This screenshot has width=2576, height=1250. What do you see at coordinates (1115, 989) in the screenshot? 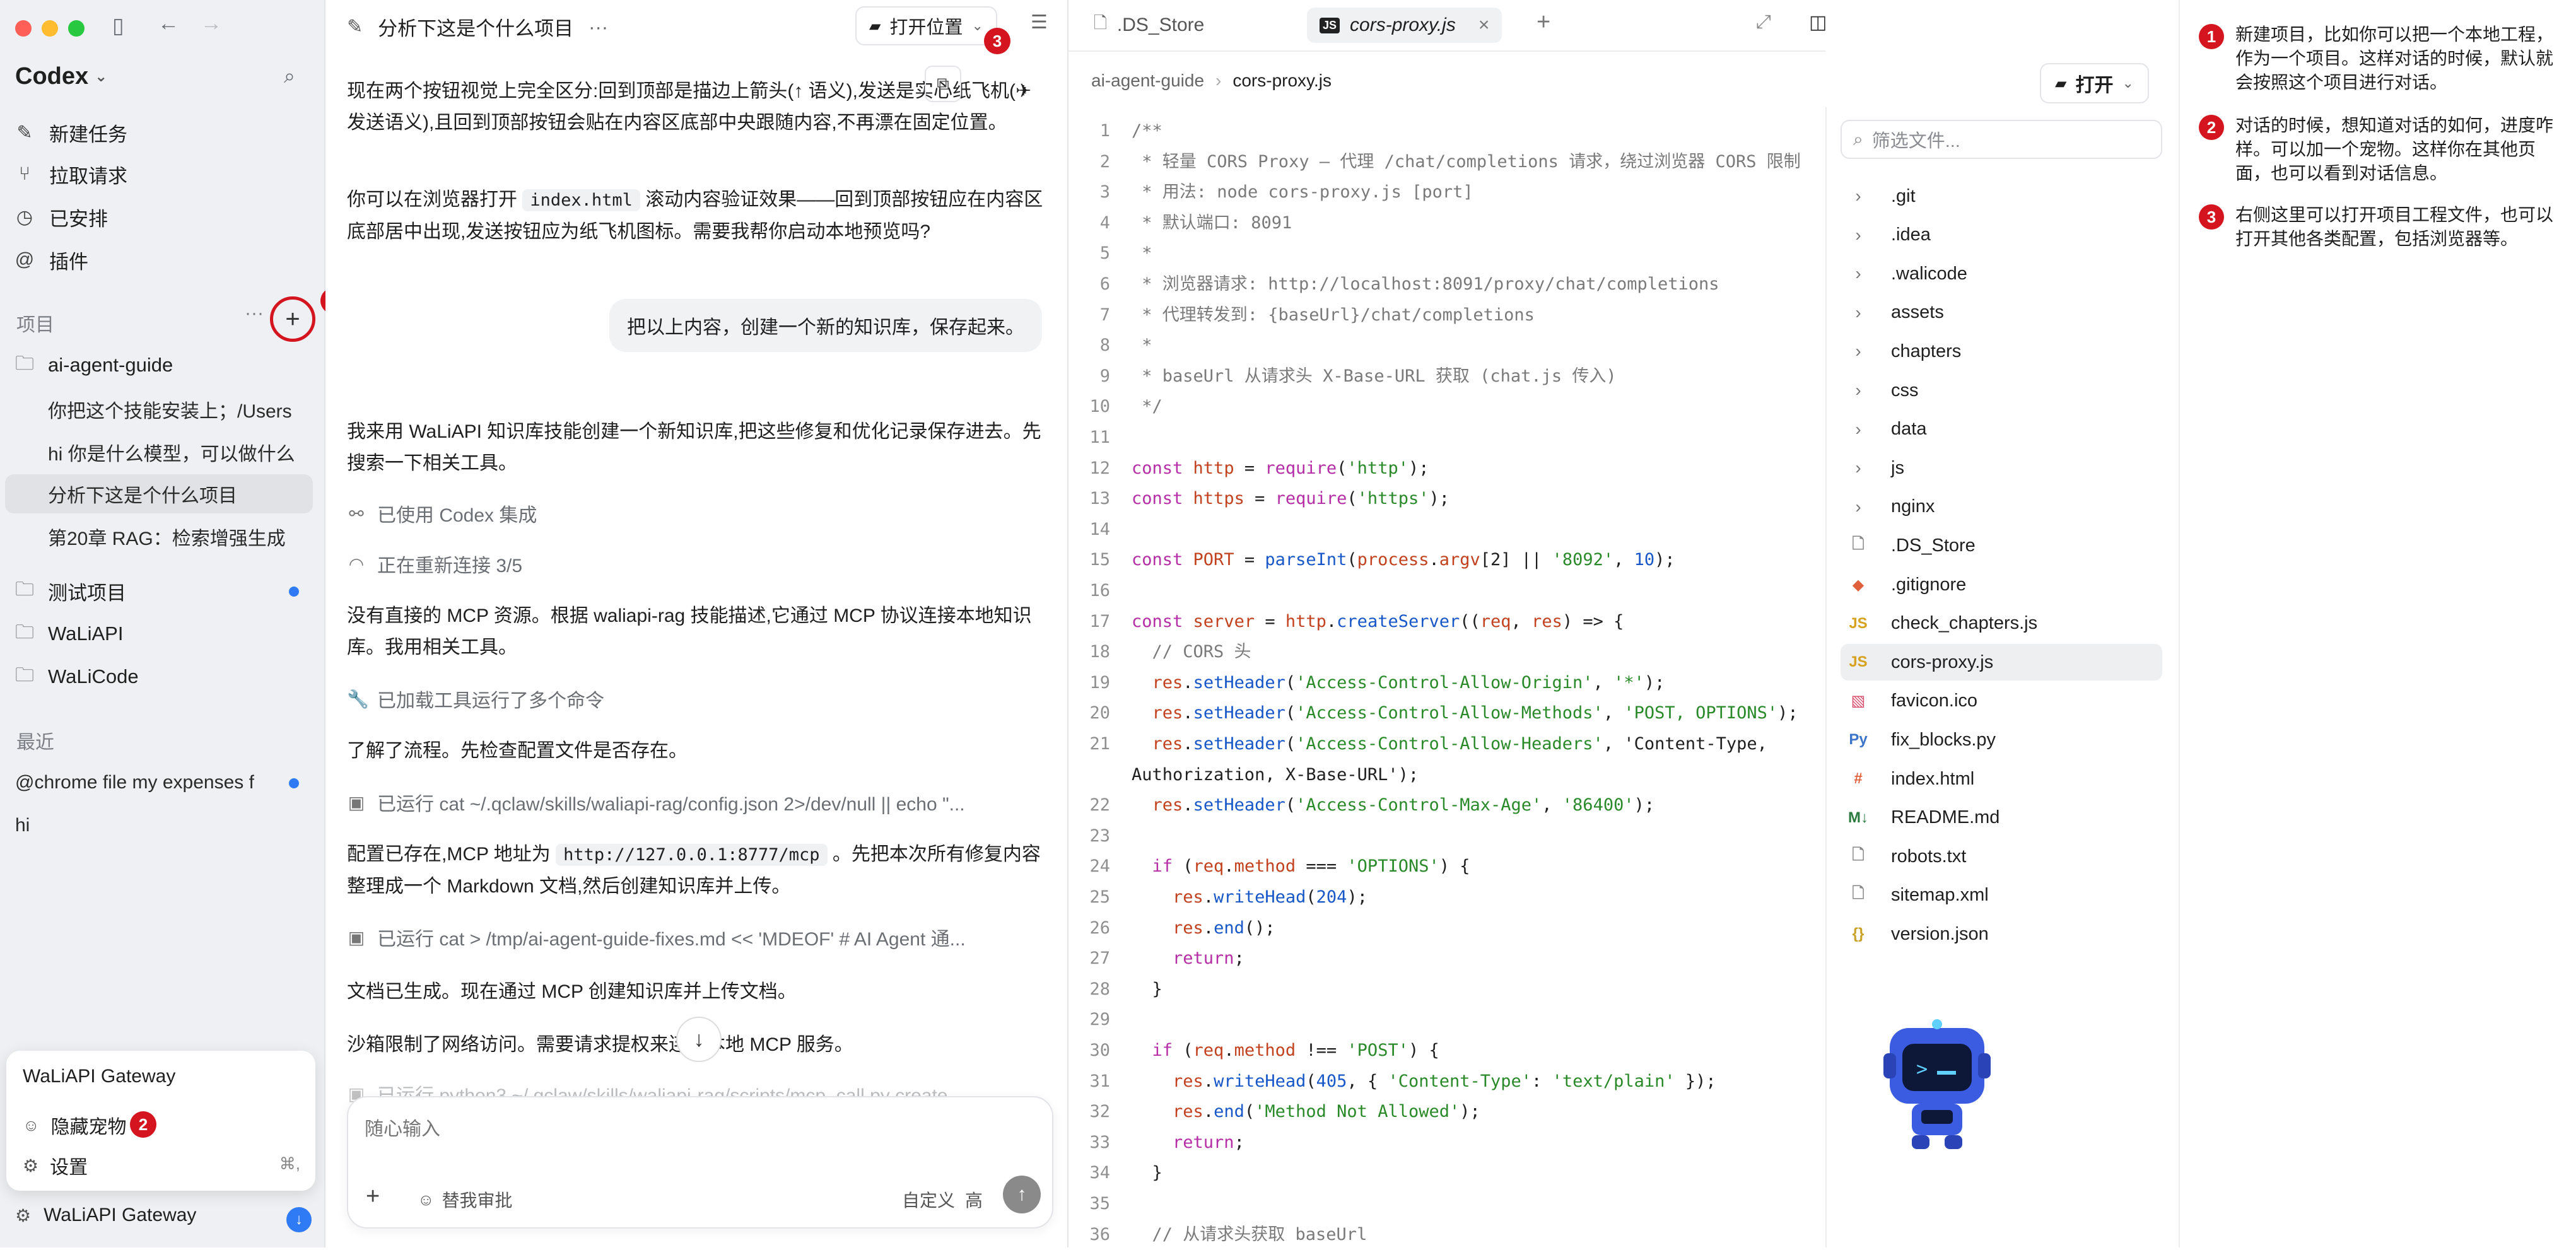
I see `code-line: 28 }` at bounding box center [1115, 989].